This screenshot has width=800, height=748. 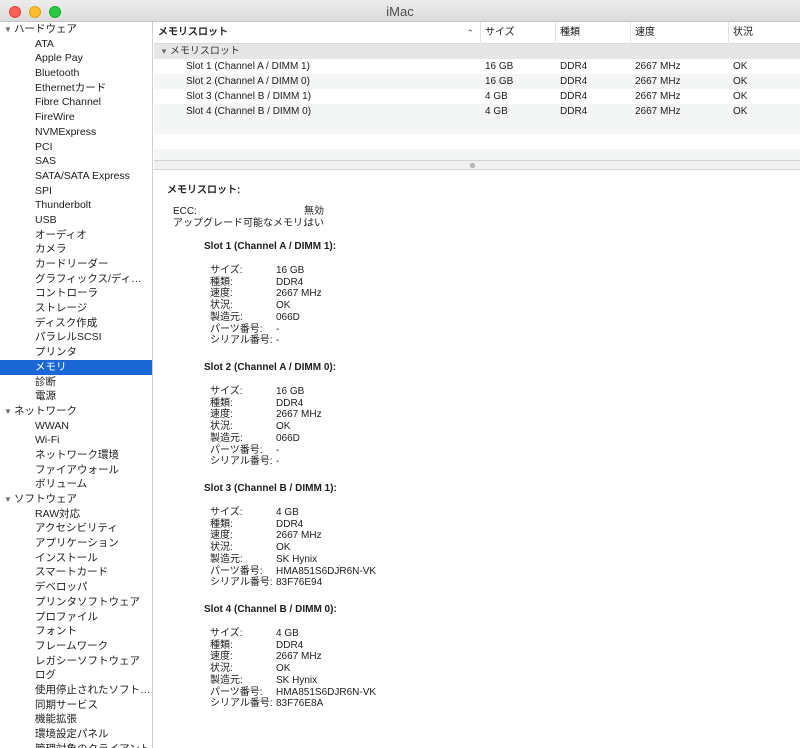 I want to click on slot-field-row: 製造元: SK Hynix, so click(x=360, y=560).